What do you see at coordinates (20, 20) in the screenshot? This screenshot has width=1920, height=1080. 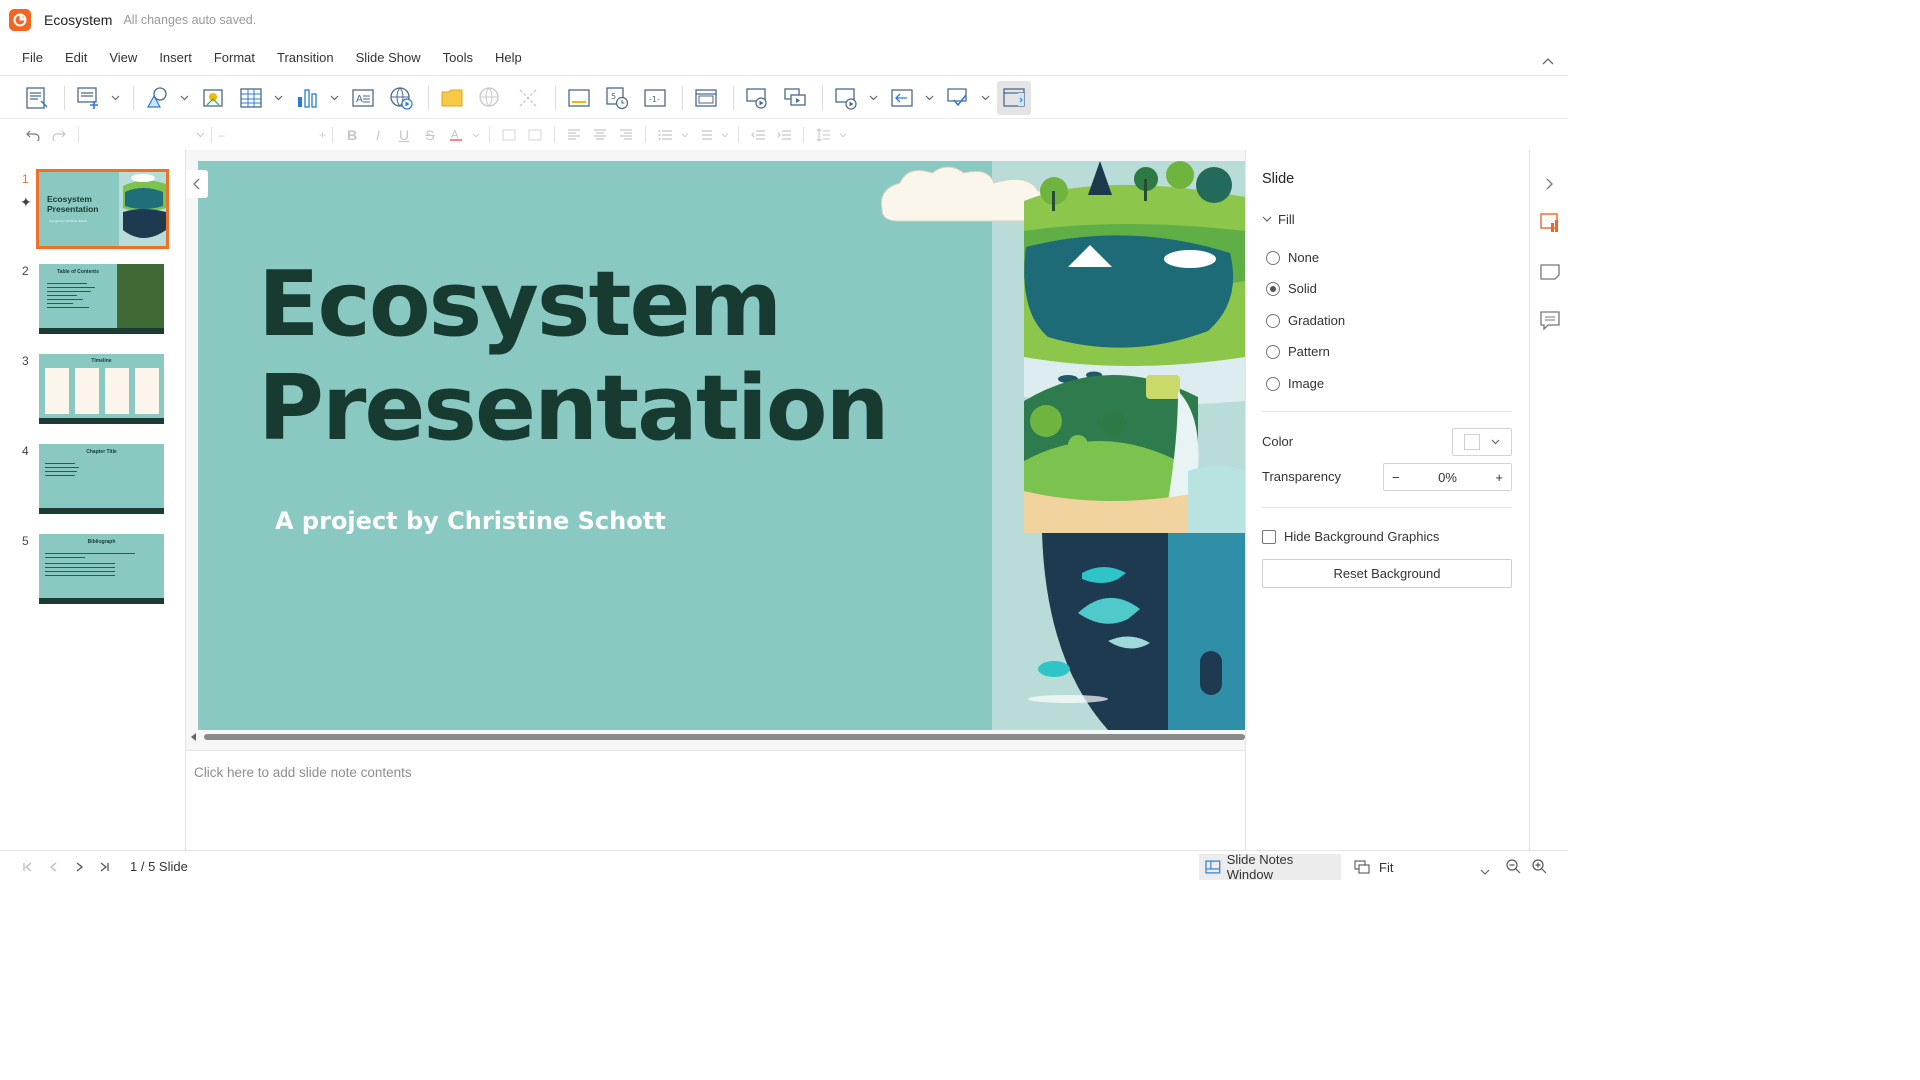 I see `app-logo-icon` at bounding box center [20, 20].